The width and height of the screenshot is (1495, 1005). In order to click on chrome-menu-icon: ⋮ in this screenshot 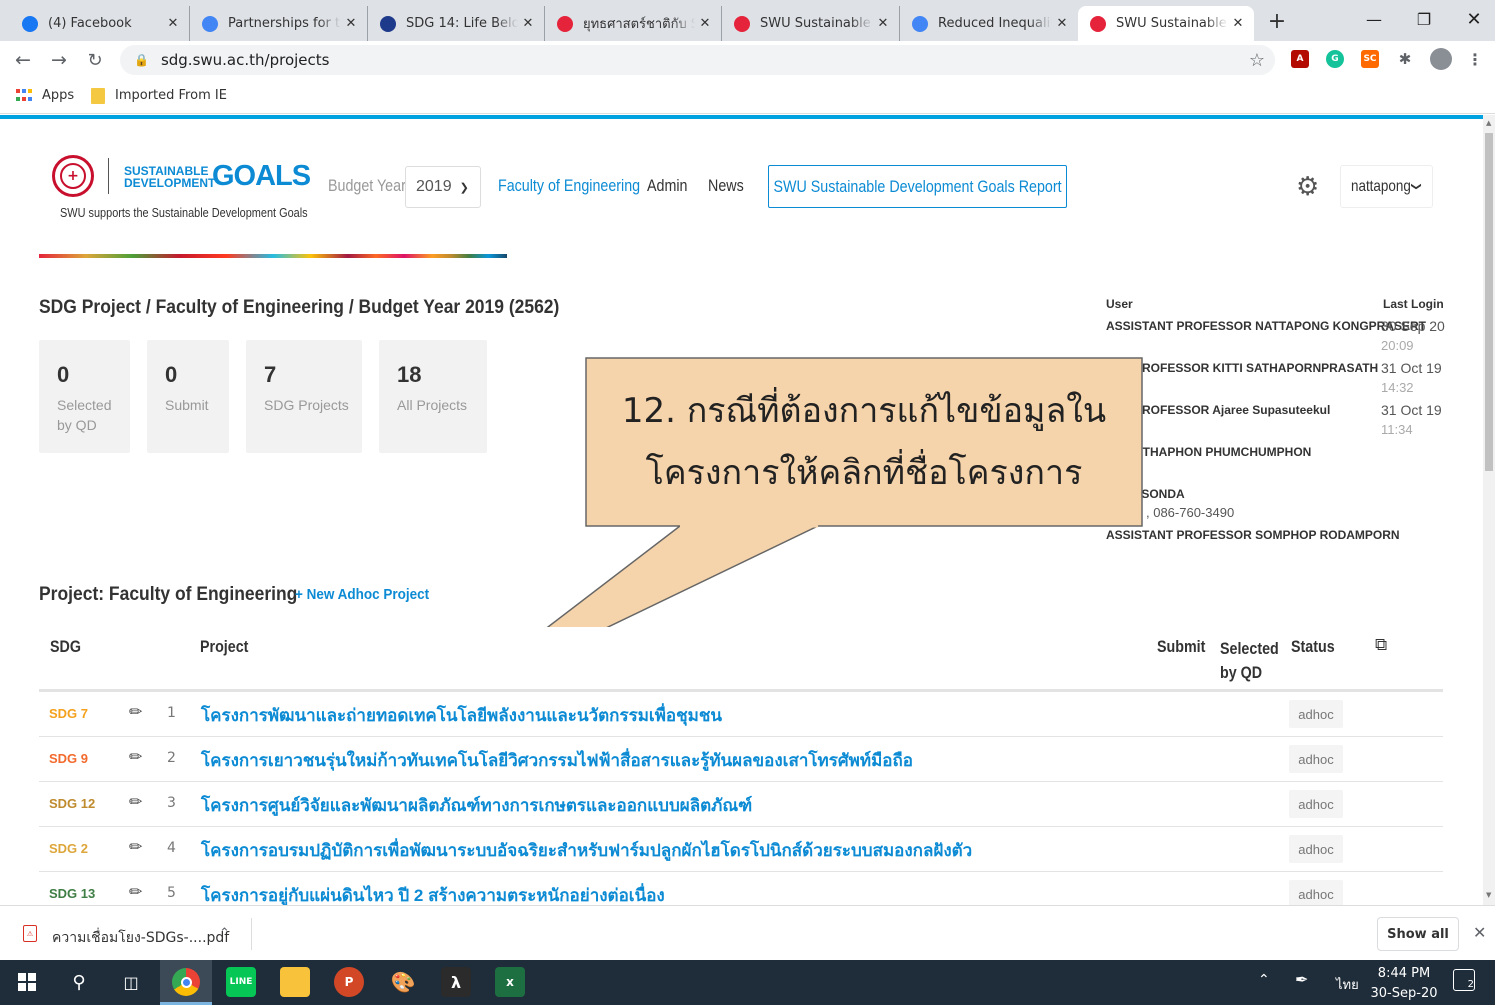, I will do `click(1475, 59)`.